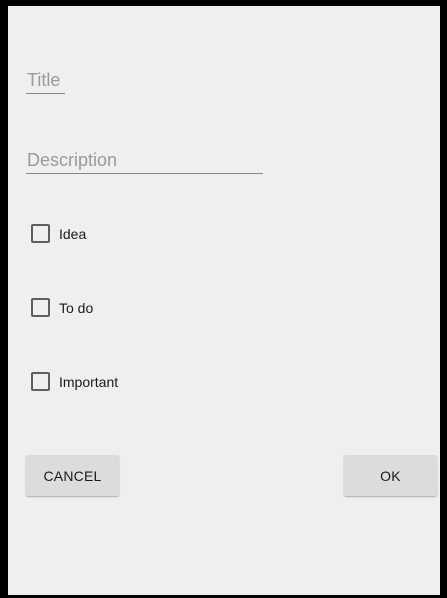  Describe the element at coordinates (40, 307) in the screenshot. I see `todo-checkbox` at that location.